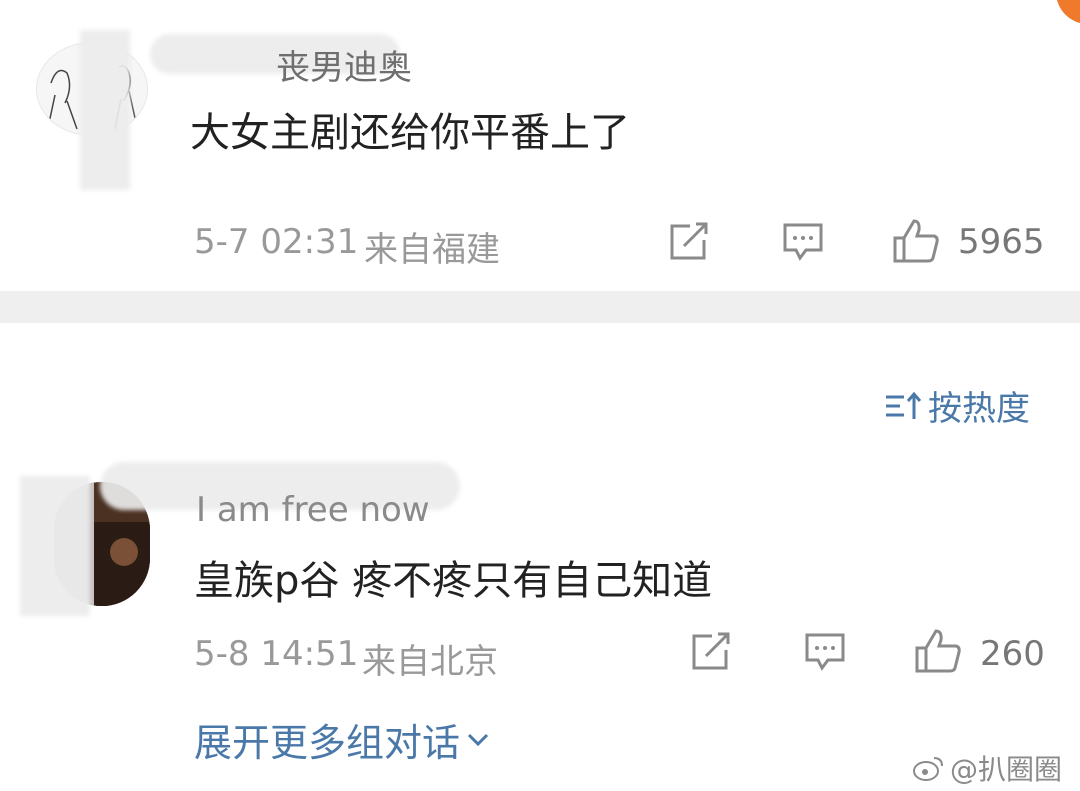  Describe the element at coordinates (979, 409) in the screenshot. I see `sort-label: 按热度` at that location.